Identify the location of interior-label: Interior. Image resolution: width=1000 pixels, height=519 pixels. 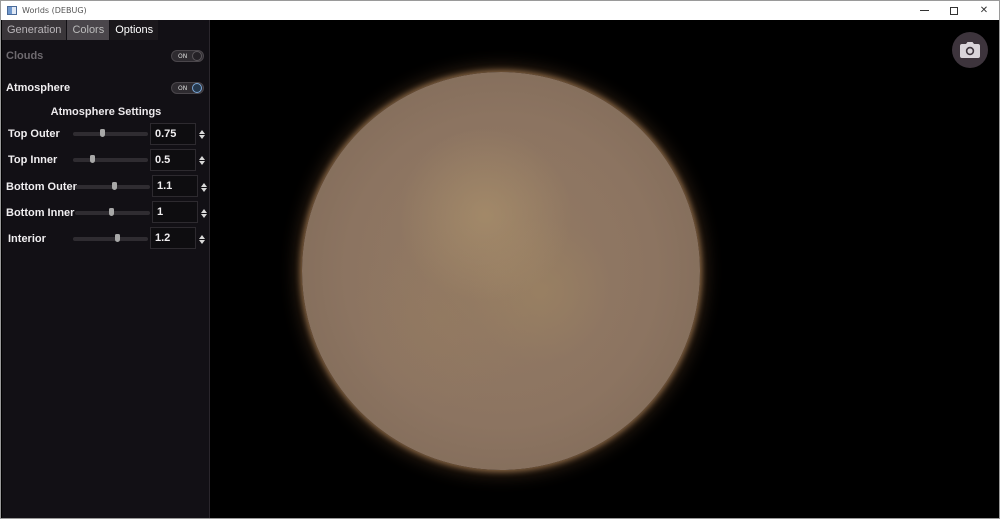
(27, 239).